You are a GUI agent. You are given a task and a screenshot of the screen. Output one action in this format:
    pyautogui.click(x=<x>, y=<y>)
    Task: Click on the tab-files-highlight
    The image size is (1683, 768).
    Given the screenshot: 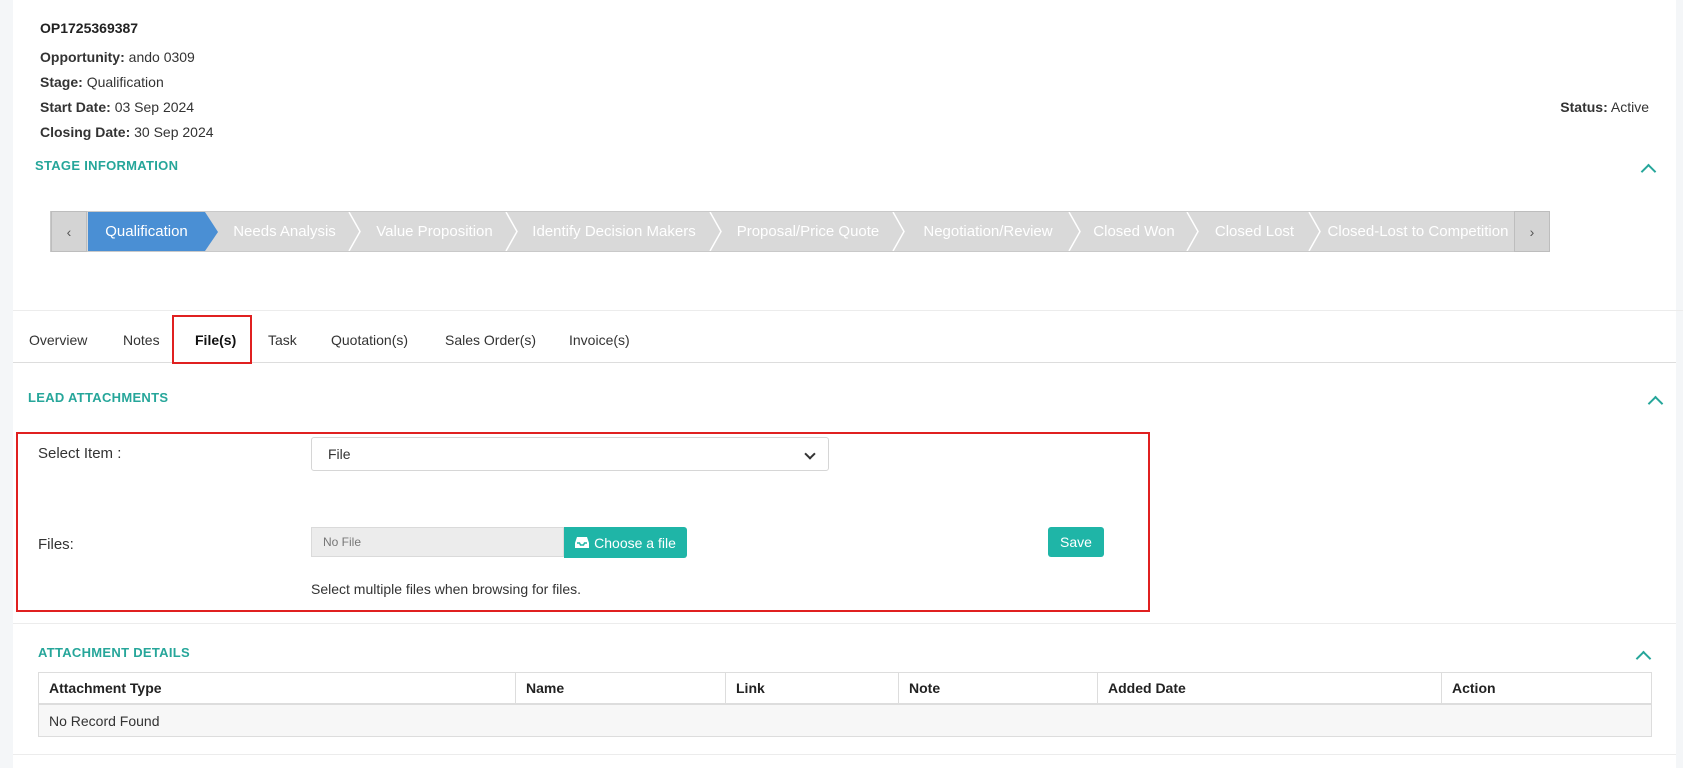 What is the action you would take?
    pyautogui.click(x=212, y=339)
    